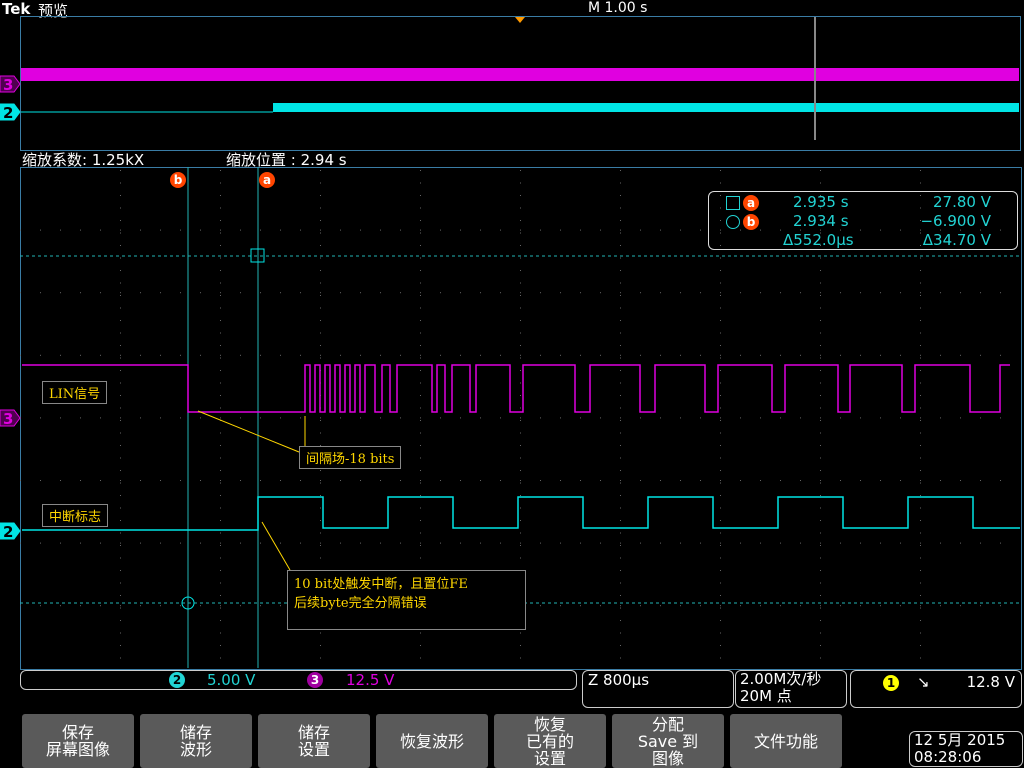 The height and width of the screenshot is (768, 1024). What do you see at coordinates (196, 741) in the screenshot?
I see `save-waveform-button: 储存 波形` at bounding box center [196, 741].